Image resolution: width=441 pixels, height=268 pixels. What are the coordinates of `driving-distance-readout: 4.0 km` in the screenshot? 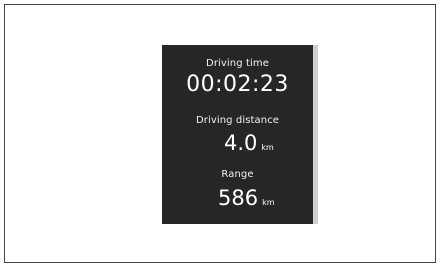 It's located at (249, 143).